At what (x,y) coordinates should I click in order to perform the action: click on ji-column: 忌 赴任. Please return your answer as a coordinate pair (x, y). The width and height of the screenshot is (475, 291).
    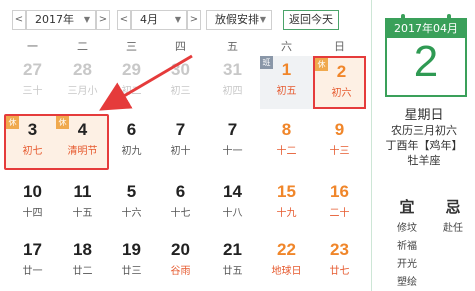
    Looking at the image, I should click on (453, 217).